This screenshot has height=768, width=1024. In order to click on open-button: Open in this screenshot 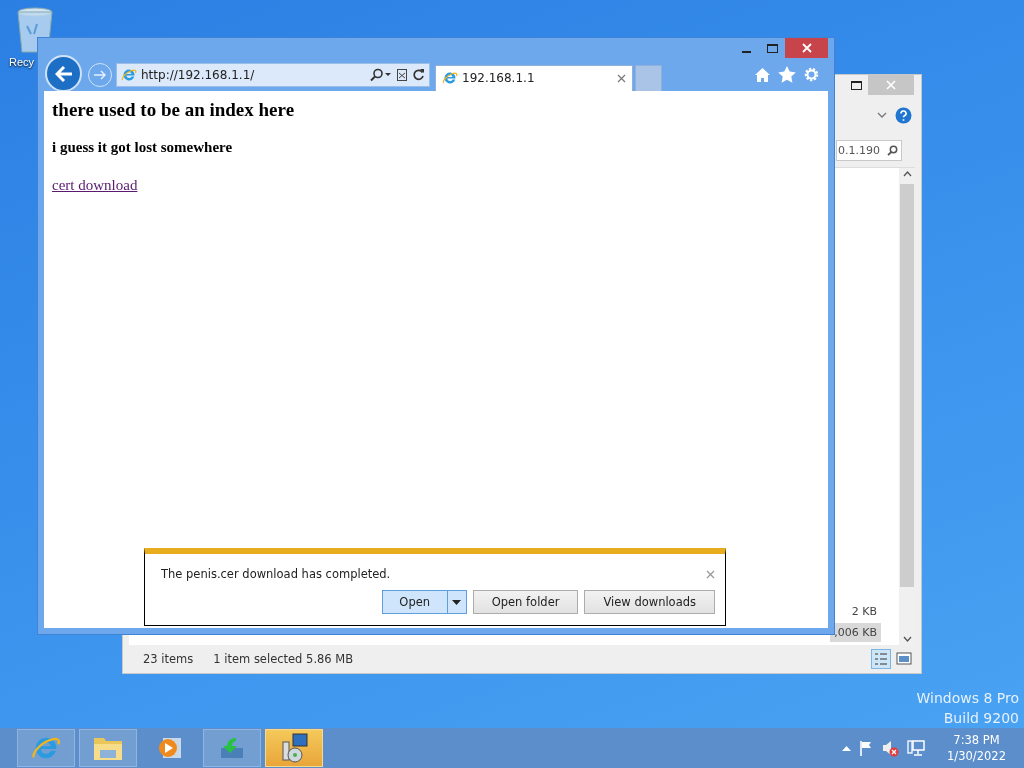, I will do `click(414, 602)`.